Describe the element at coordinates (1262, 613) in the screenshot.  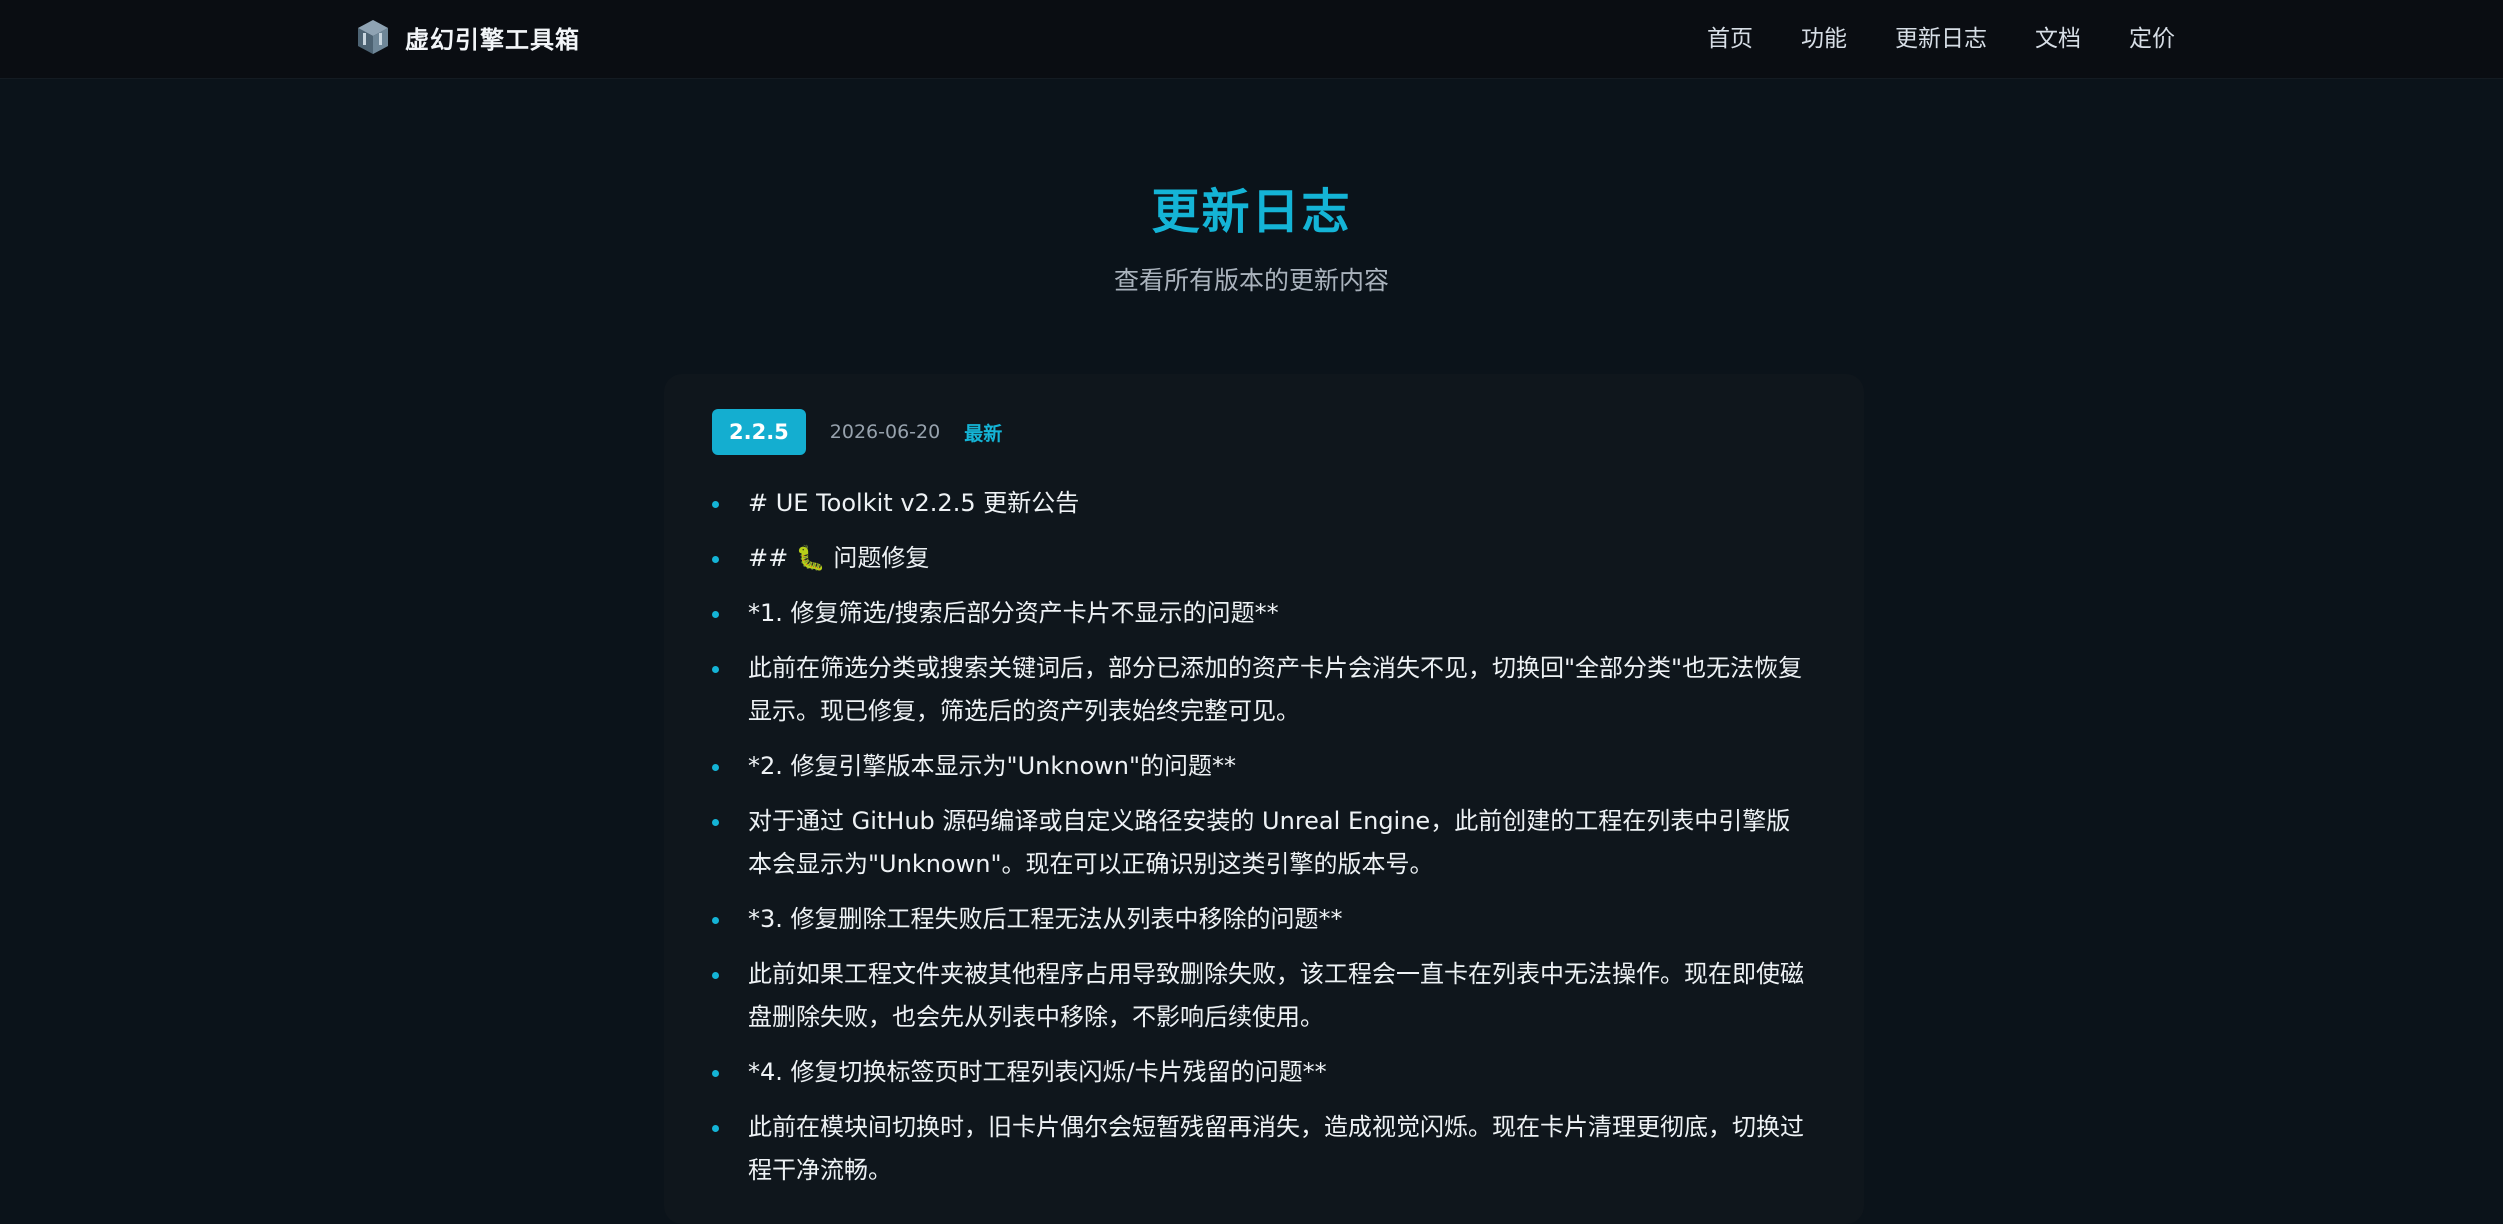
I see `list-item: *1. 修复筛选/搜索后部分资产卡片不显示的问题**` at that location.